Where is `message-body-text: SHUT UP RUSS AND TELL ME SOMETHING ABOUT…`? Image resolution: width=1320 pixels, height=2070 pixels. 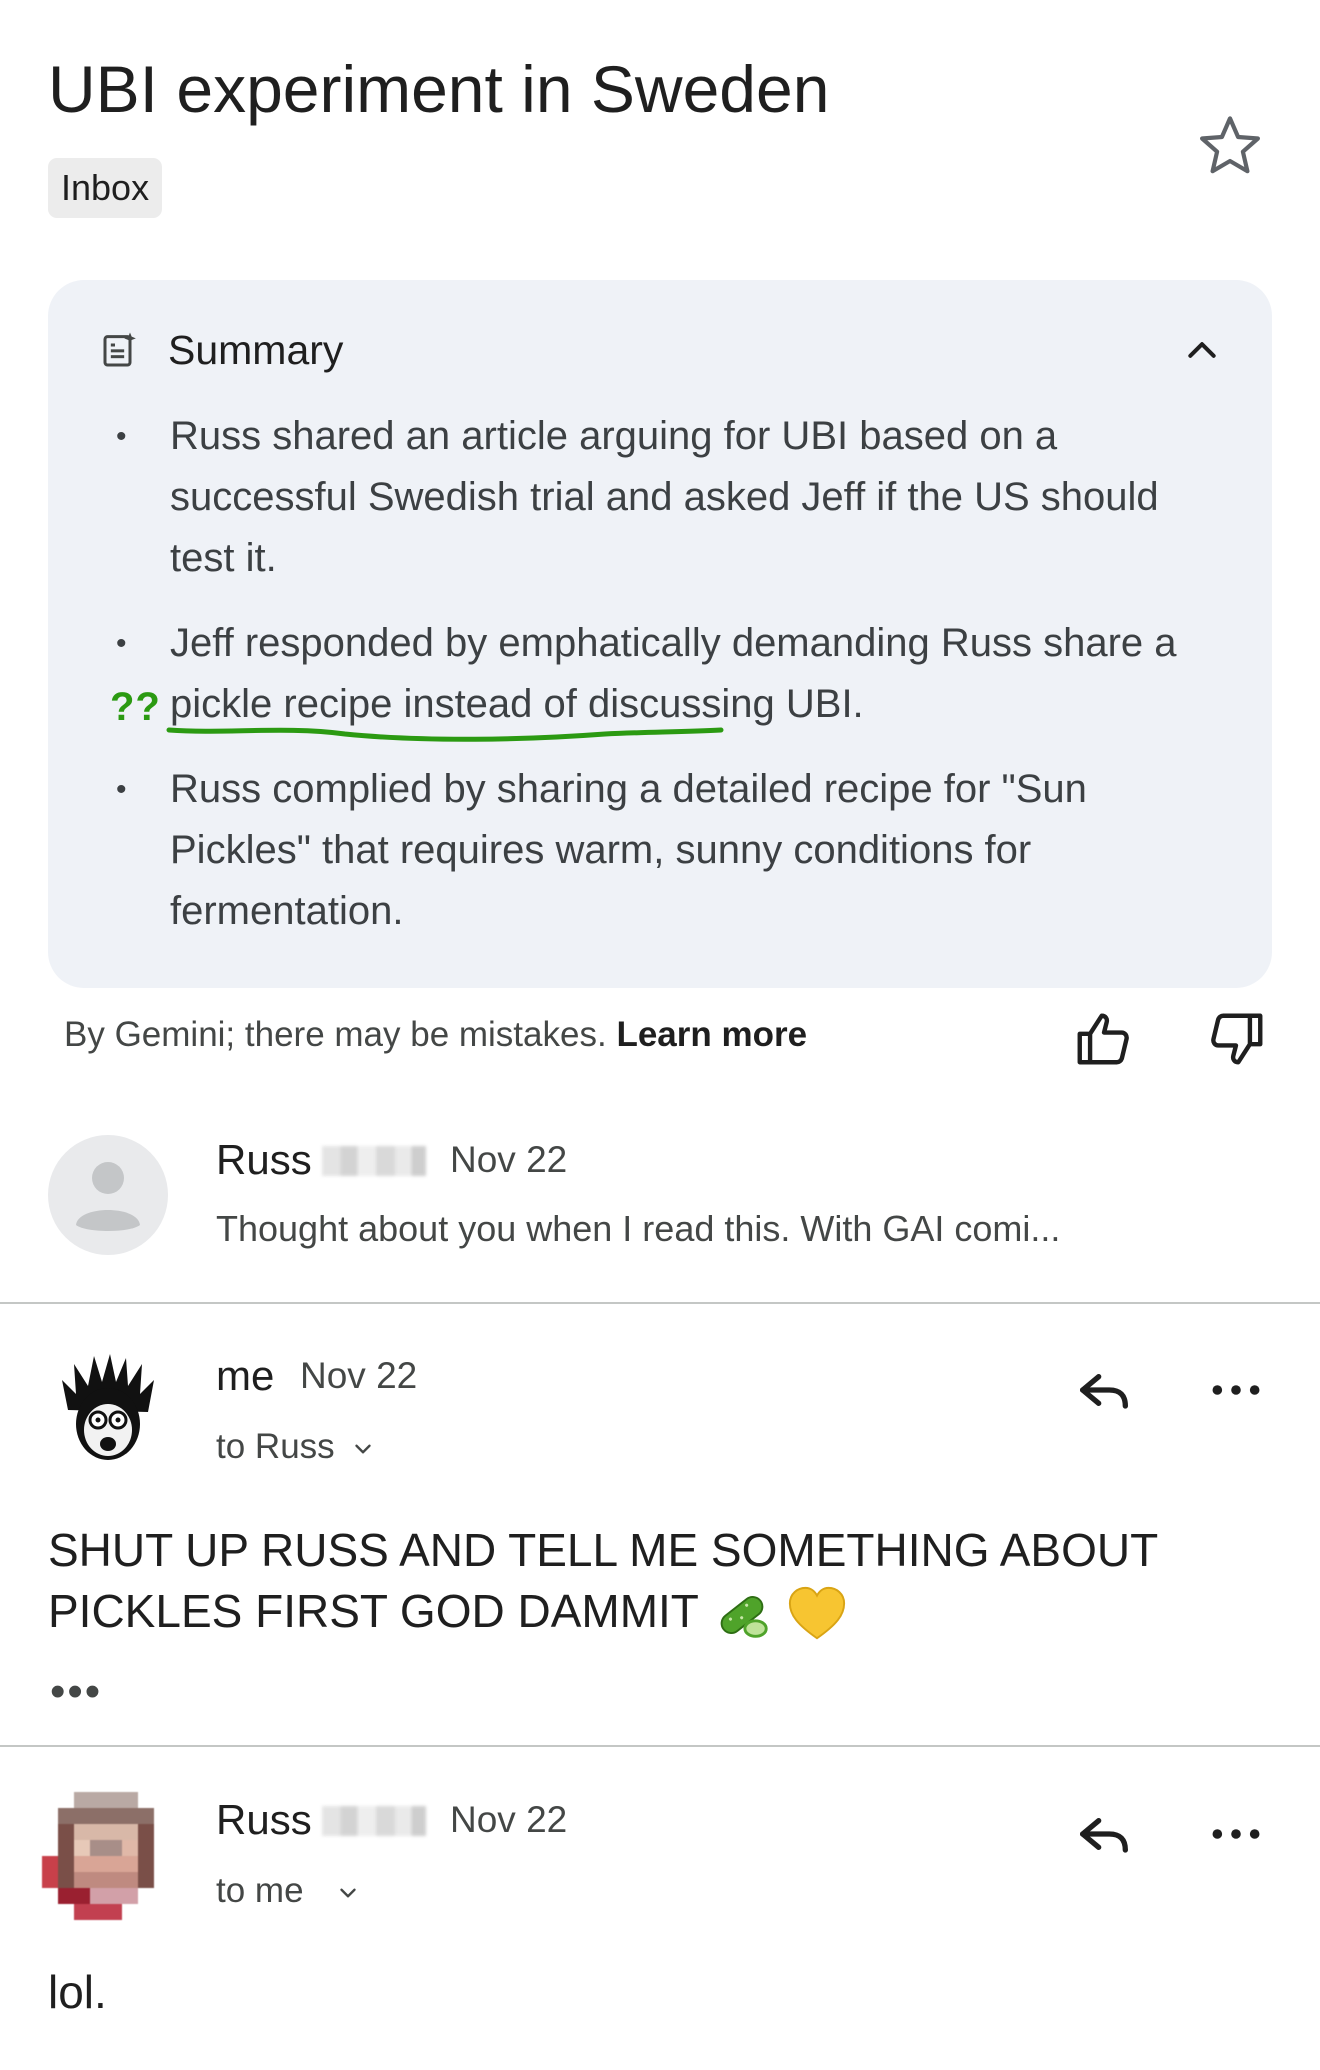
message-body-text: SHUT UP RUSS AND TELL ME SOMETHING ABOUT… is located at coordinates (603, 1580).